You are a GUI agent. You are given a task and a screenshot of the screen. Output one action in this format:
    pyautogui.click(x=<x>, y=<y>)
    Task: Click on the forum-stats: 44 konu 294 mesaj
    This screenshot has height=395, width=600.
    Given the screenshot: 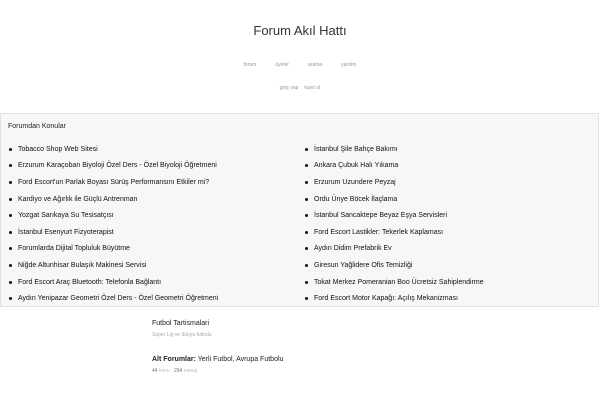 What is the action you would take?
    pyautogui.click(x=302, y=371)
    